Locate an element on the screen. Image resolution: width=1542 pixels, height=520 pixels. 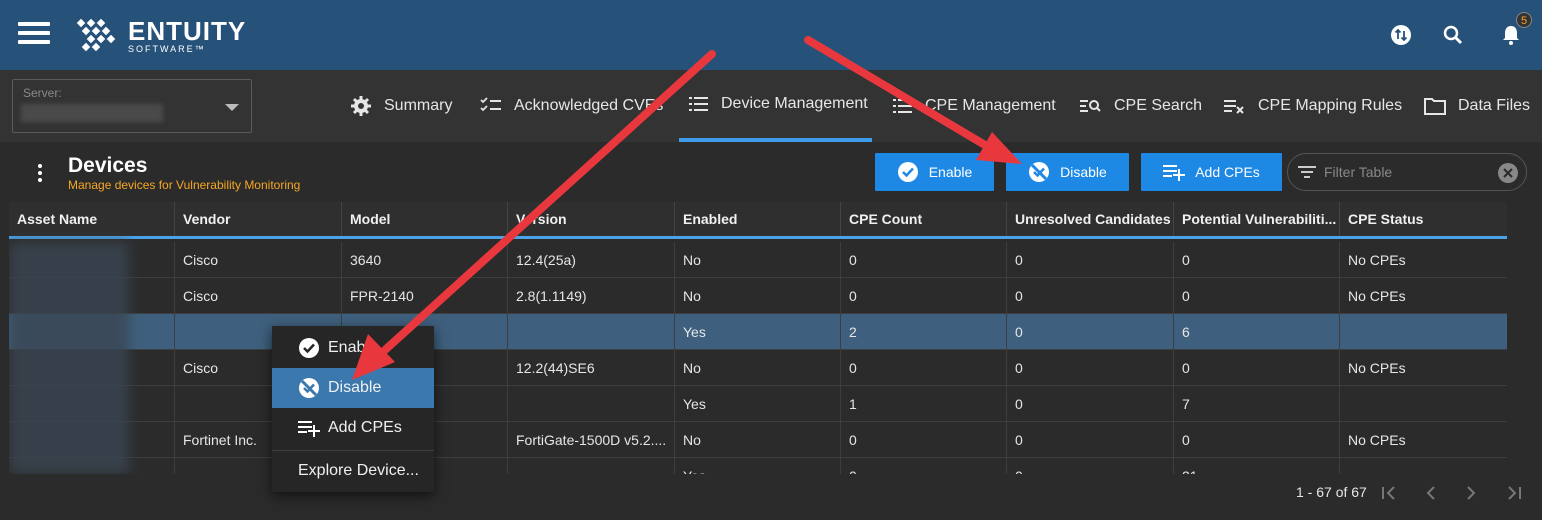
list-icon is located at coordinates (698, 104).